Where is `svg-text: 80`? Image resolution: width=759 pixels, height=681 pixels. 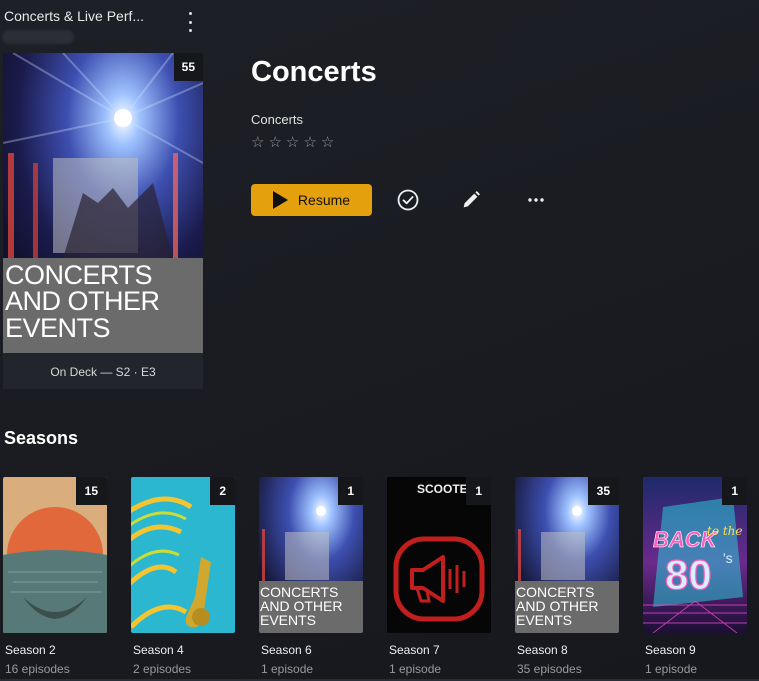
svg-text: 80 is located at coordinates (688, 574).